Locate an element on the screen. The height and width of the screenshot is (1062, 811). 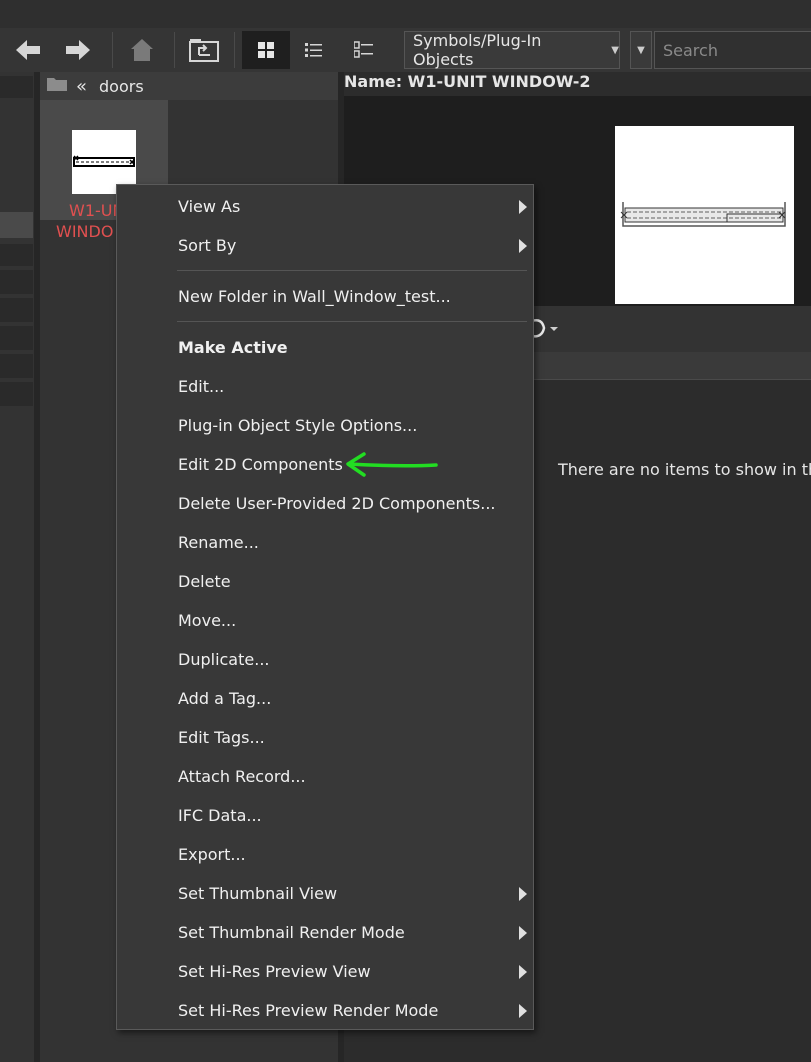
menu-item-set-hires-preview-view: Set Hi-Res Preview View is located at coordinates (325, 971).